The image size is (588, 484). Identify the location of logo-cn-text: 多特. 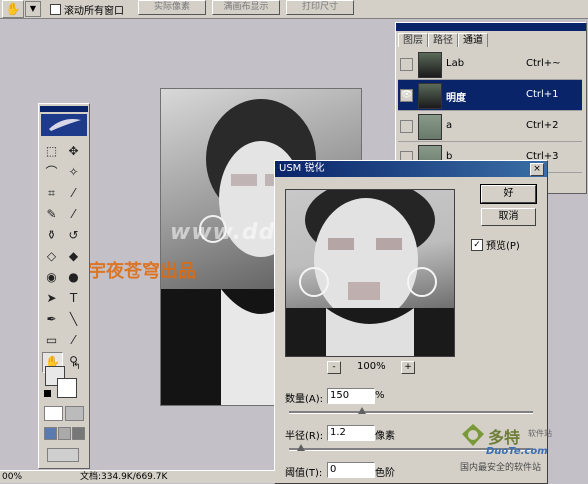
(504, 437).